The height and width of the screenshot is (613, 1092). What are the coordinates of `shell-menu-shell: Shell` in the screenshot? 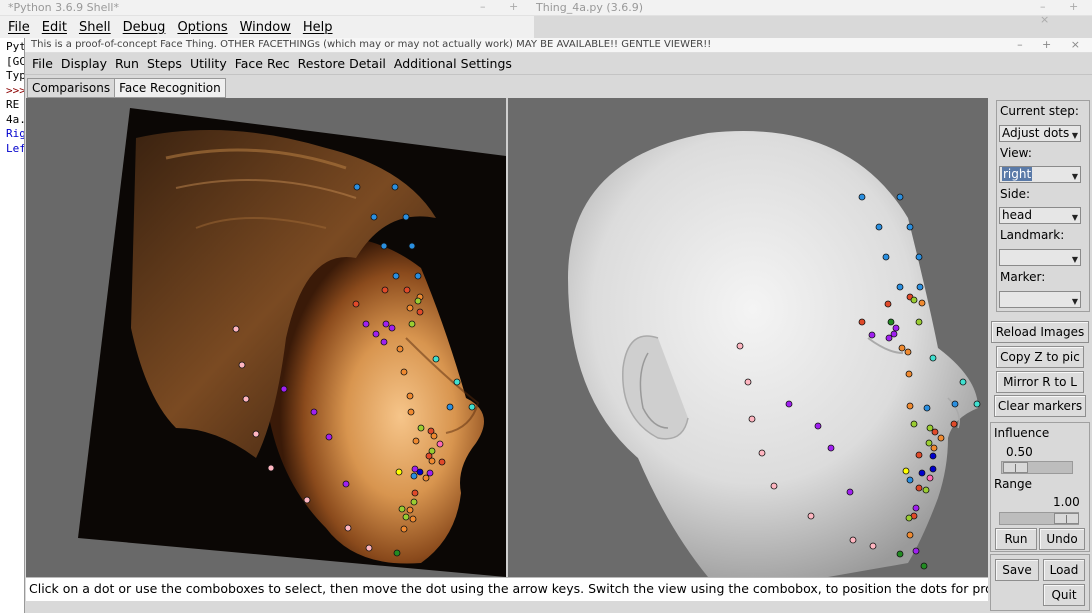 It's located at (95, 27).